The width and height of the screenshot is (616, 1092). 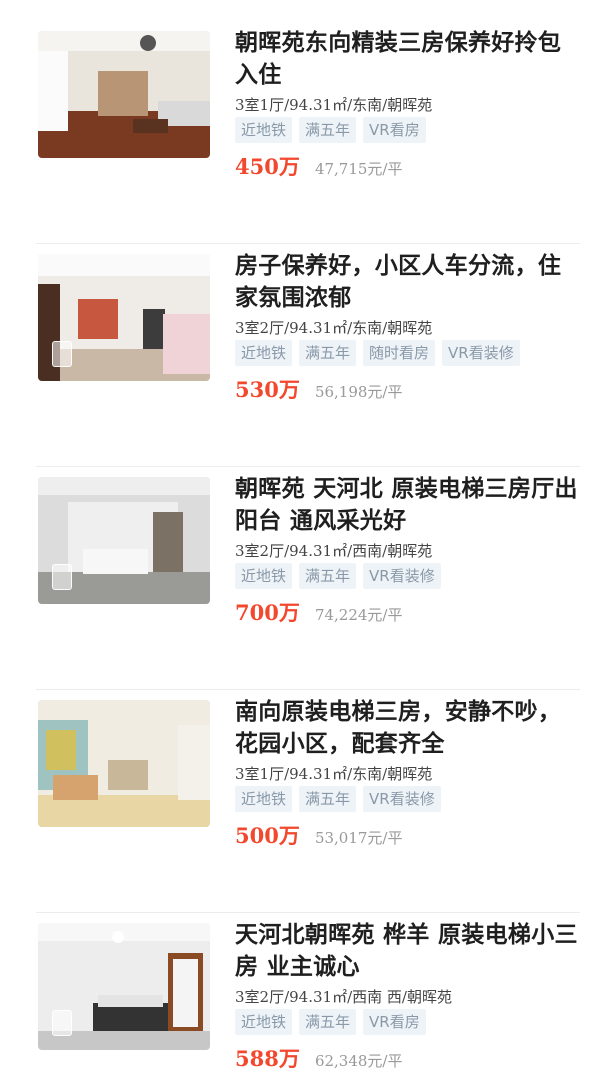 I want to click on price-row: 500万 53,017元/平, so click(x=318, y=835).